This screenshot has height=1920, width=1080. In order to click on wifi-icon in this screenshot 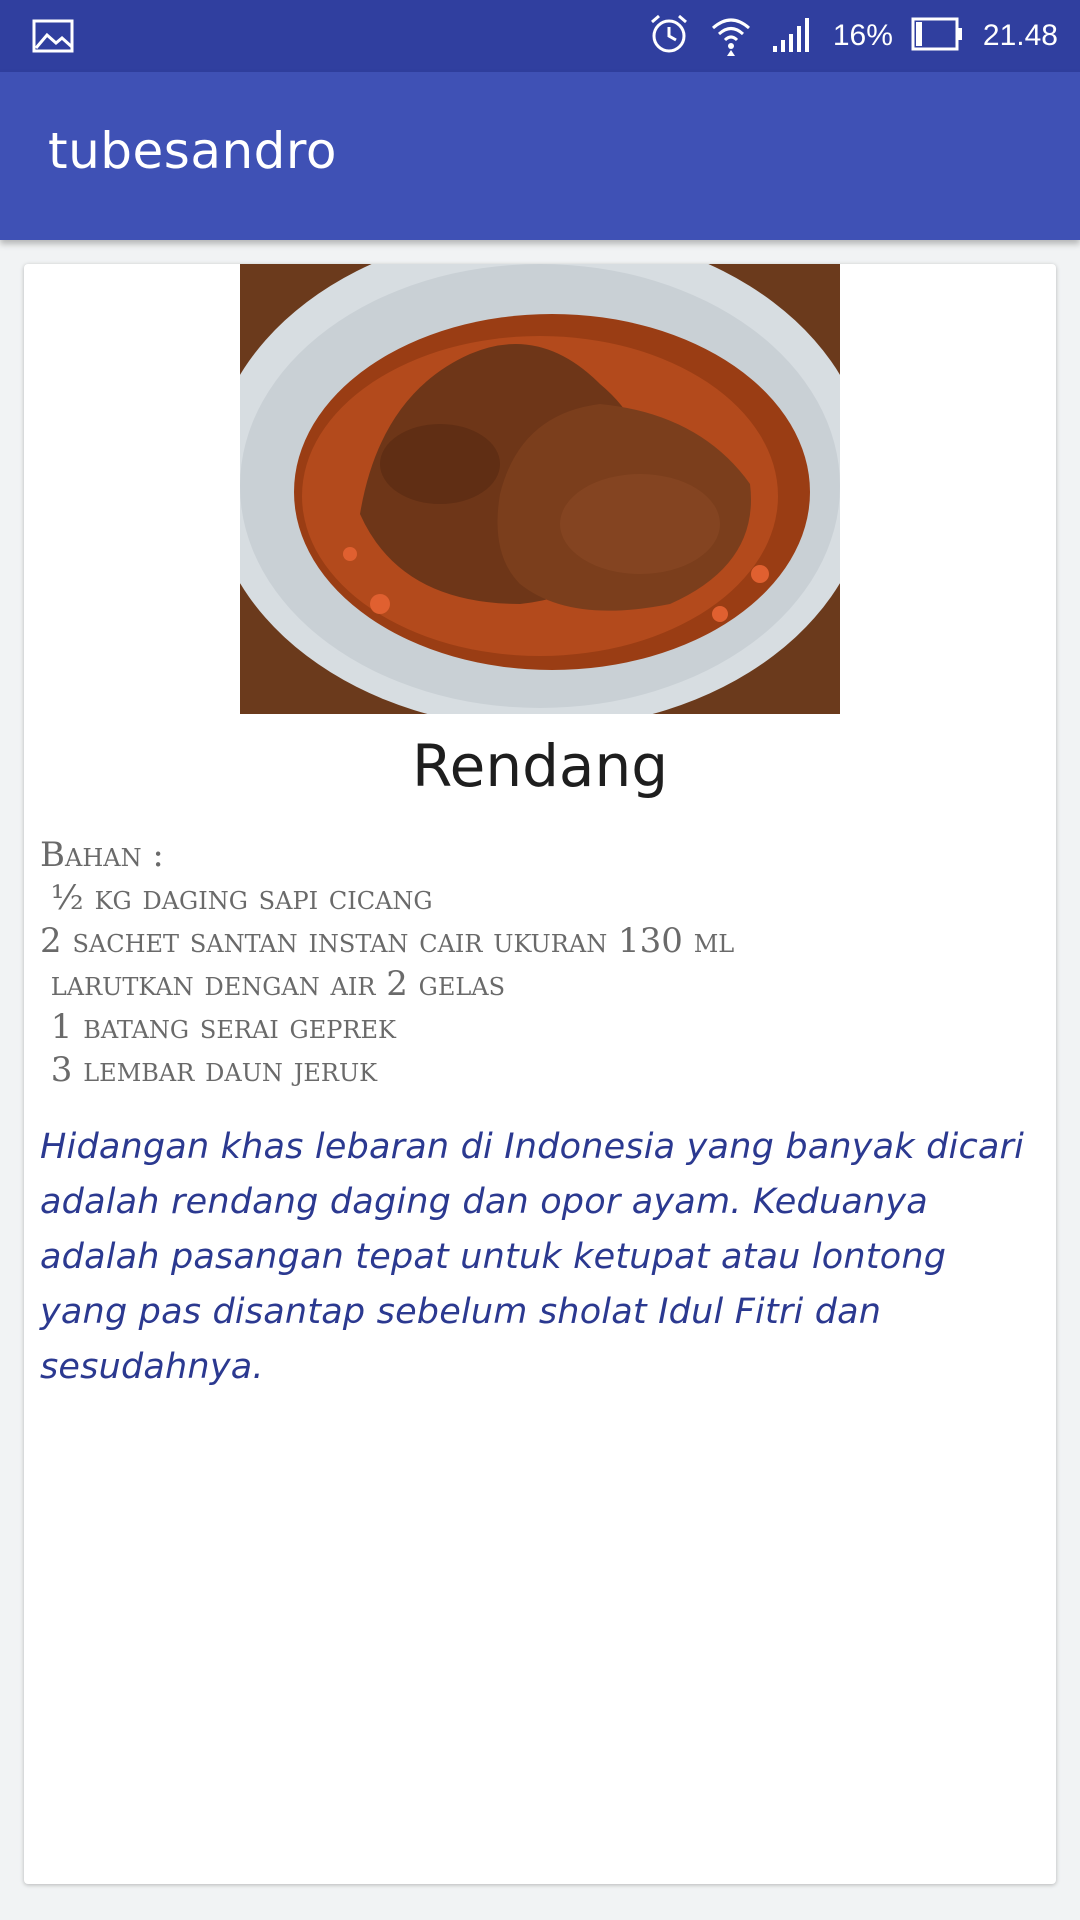, I will do `click(731, 36)`.